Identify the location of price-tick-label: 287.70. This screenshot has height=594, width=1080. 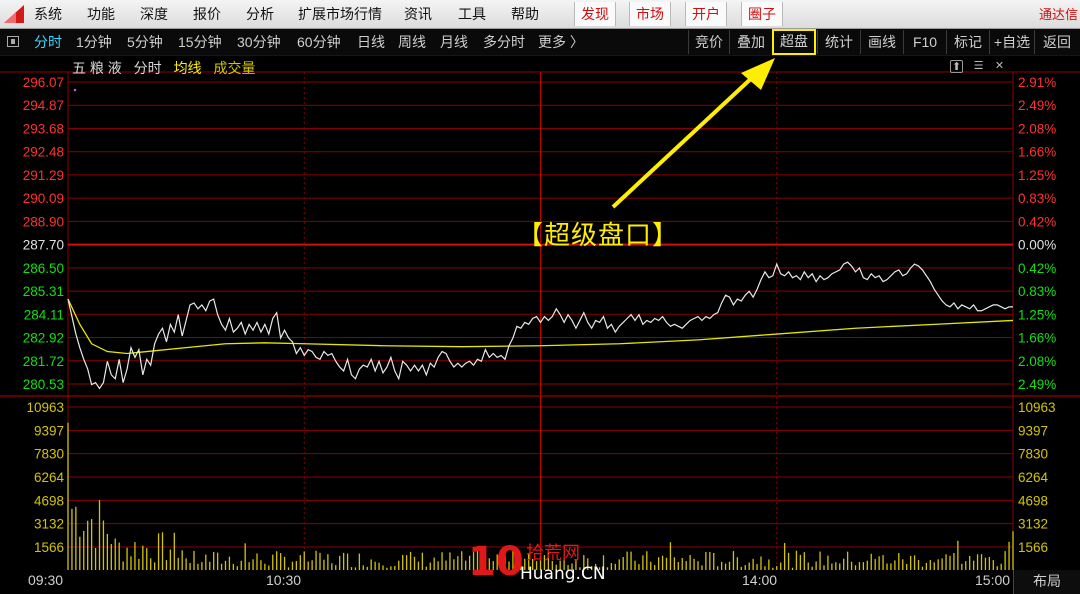
(43, 245).